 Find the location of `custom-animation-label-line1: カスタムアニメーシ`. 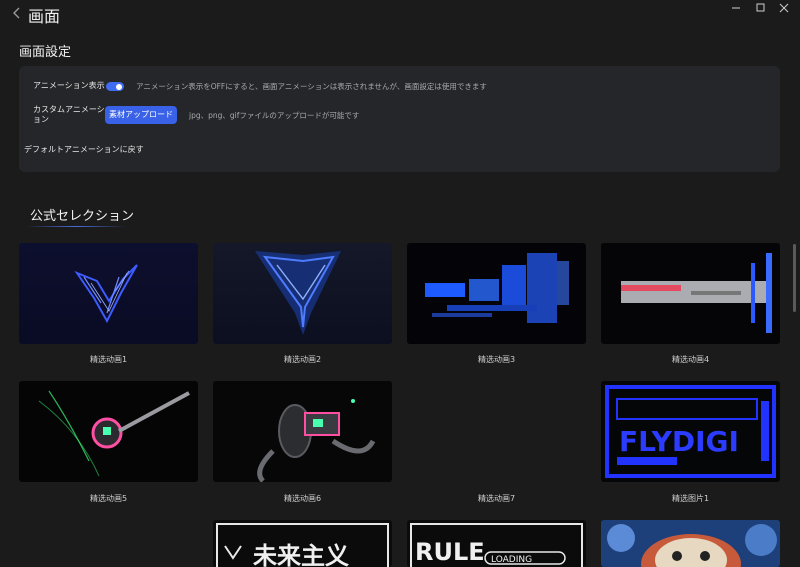

custom-animation-label-line1: カスタムアニメーシ is located at coordinates (69, 109).